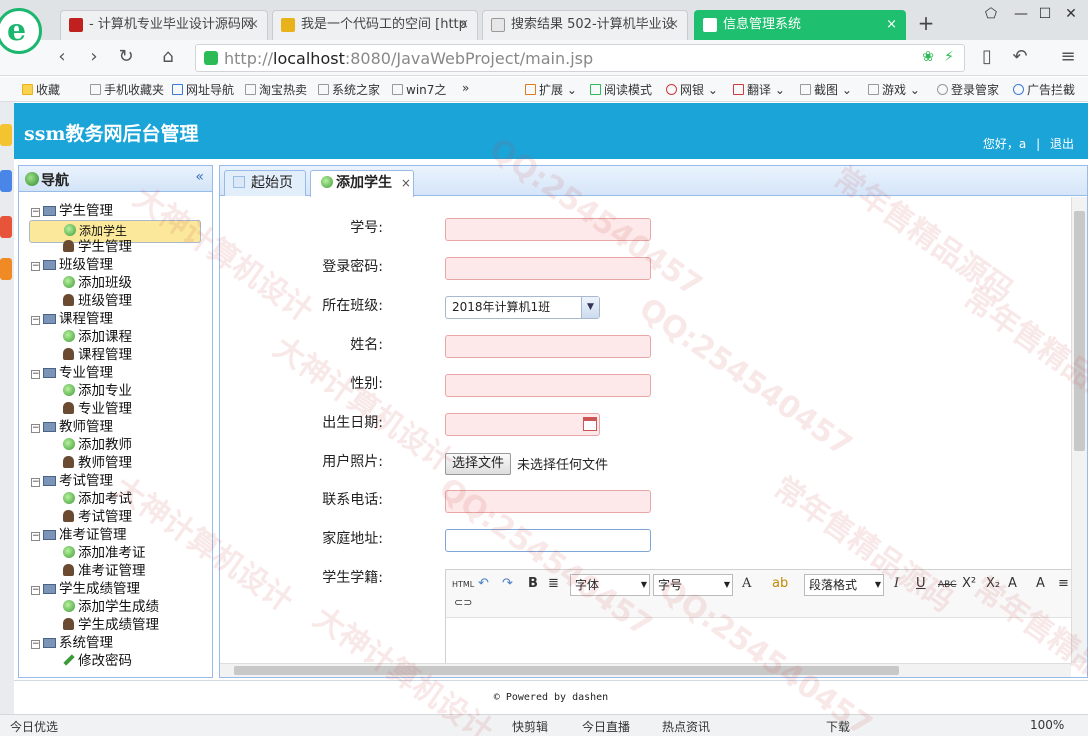  What do you see at coordinates (548, 385) in the screenshot?
I see `gender-input` at bounding box center [548, 385].